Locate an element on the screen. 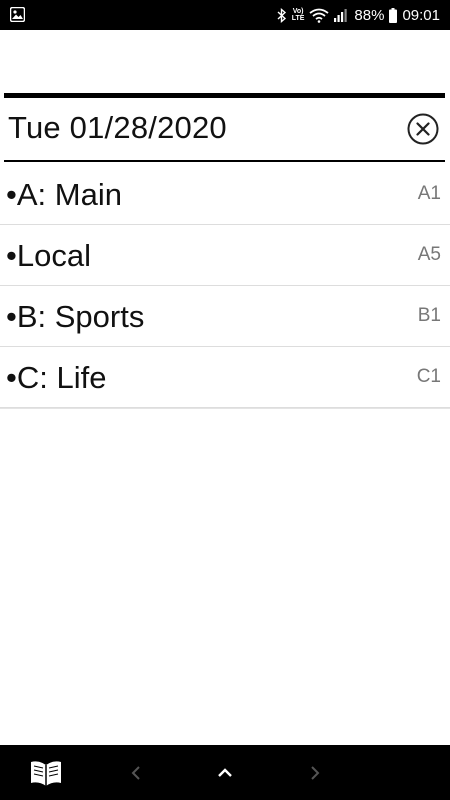 This screenshot has height=800, width=450. open-book-icon is located at coordinates (46, 773).